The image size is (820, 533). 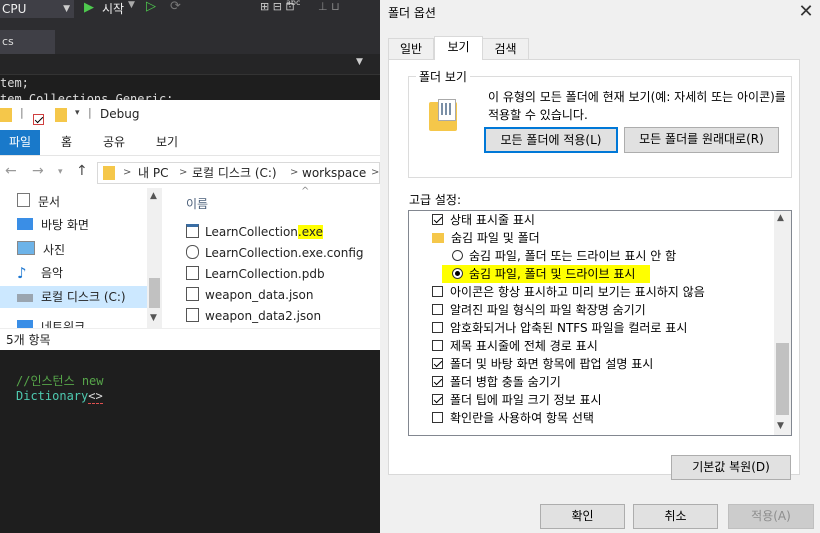 I want to click on sort-ascending-icon: ^, so click(x=305, y=191).